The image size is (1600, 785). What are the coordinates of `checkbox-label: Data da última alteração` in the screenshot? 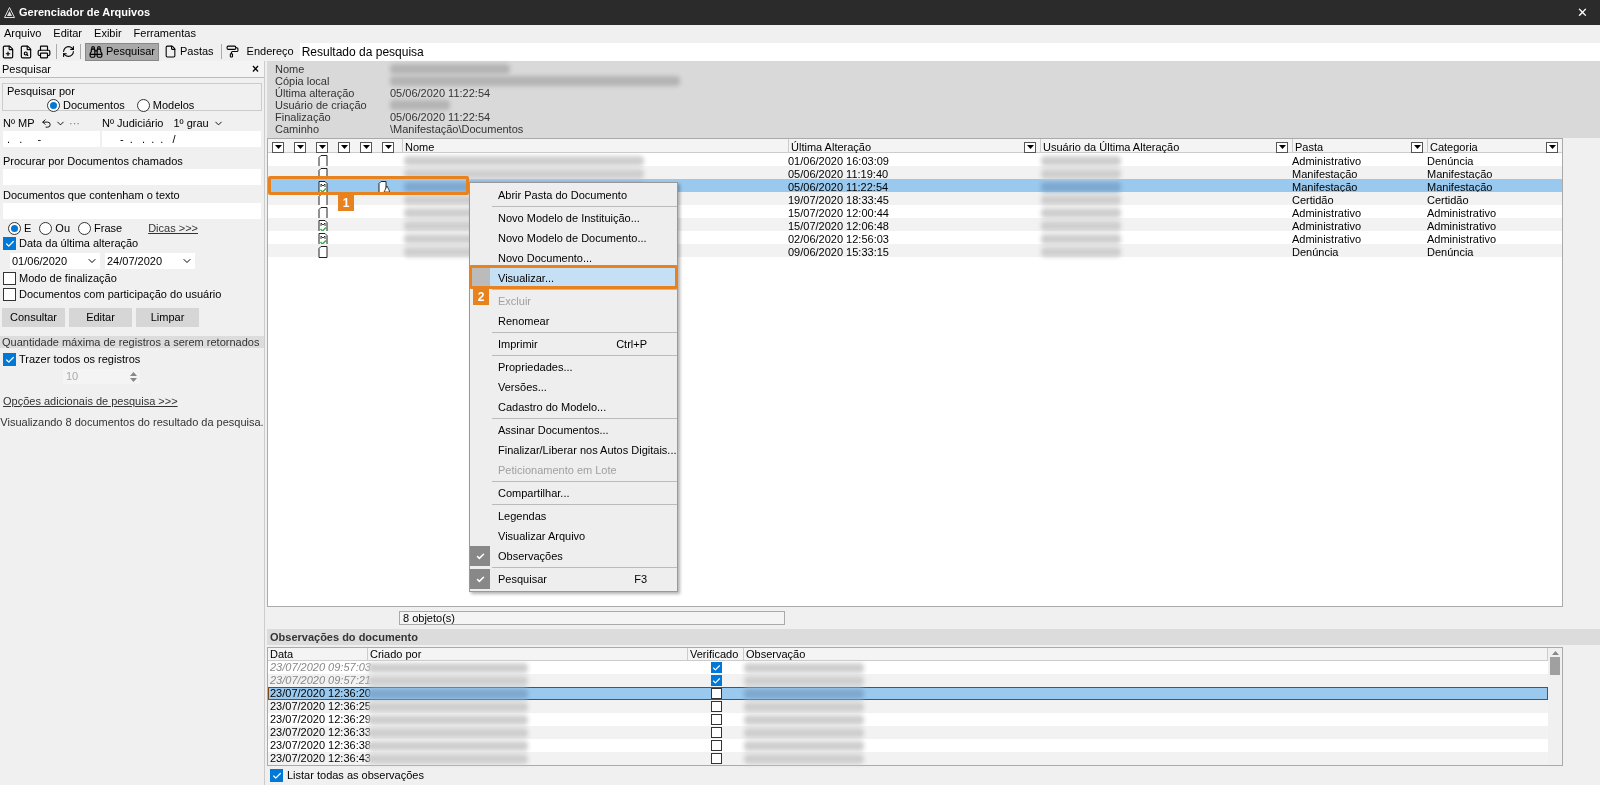 It's located at (79, 244).